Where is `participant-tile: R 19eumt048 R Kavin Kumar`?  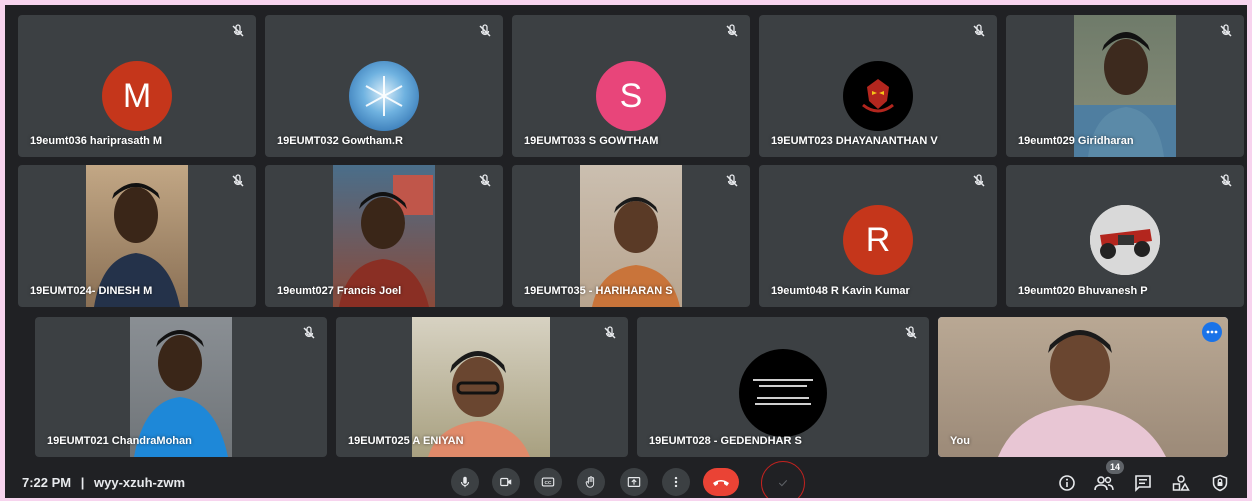
participant-tile: R 19eumt048 R Kavin Kumar is located at coordinates (878, 236).